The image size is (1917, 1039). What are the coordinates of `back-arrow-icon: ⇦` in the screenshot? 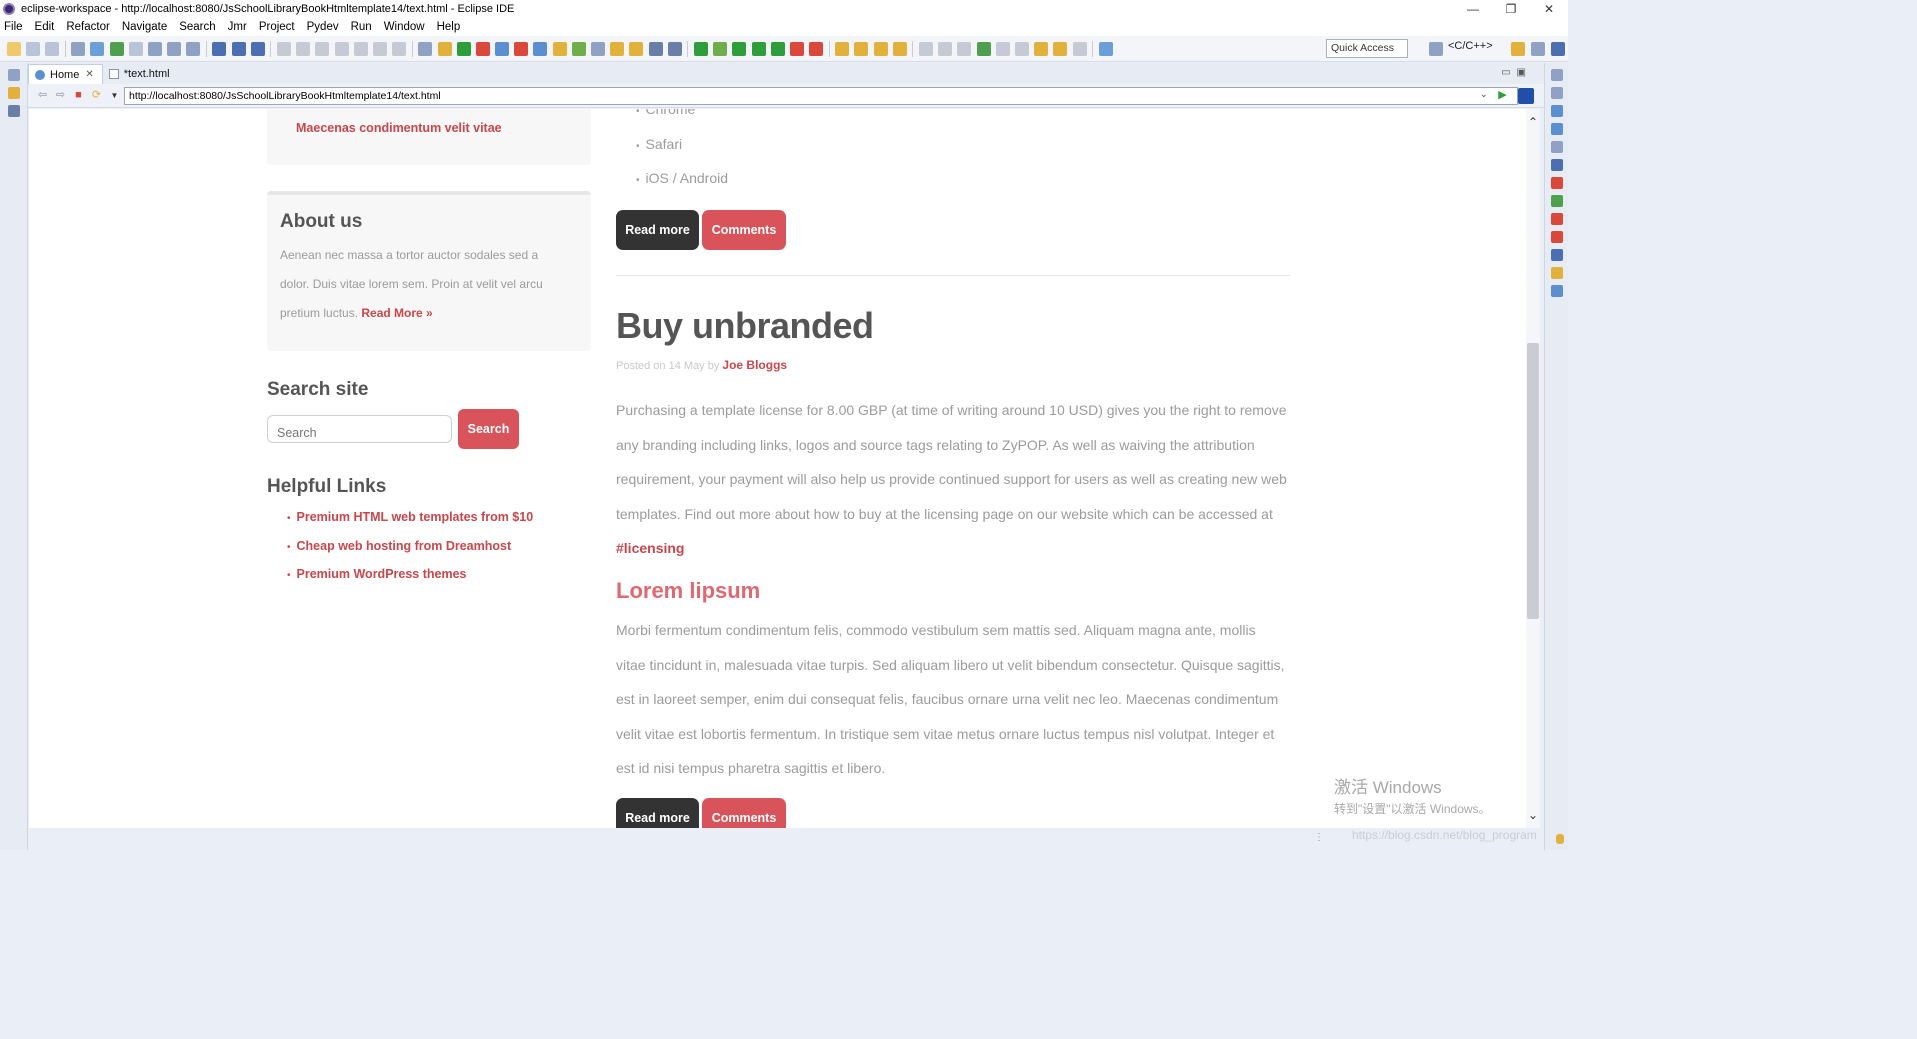 It's located at (42, 95).